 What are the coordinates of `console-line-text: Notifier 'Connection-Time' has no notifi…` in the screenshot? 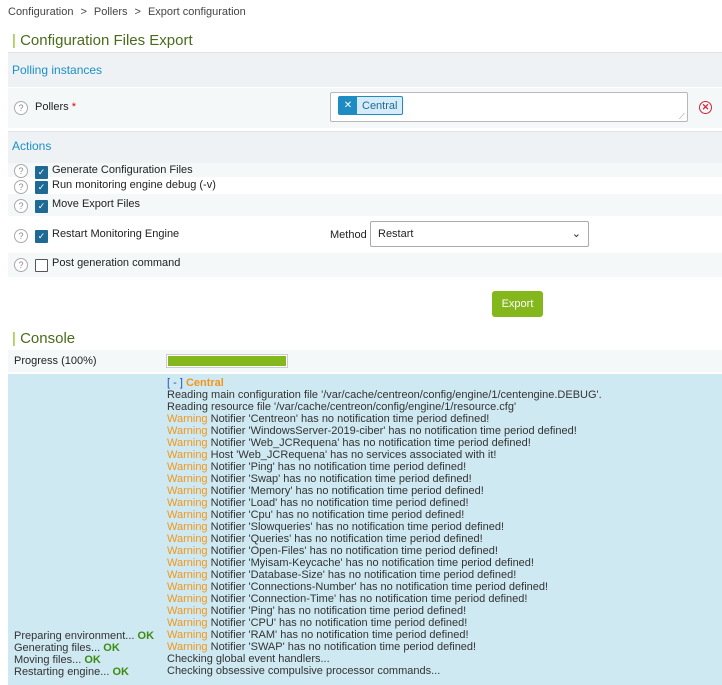 It's located at (367, 599).